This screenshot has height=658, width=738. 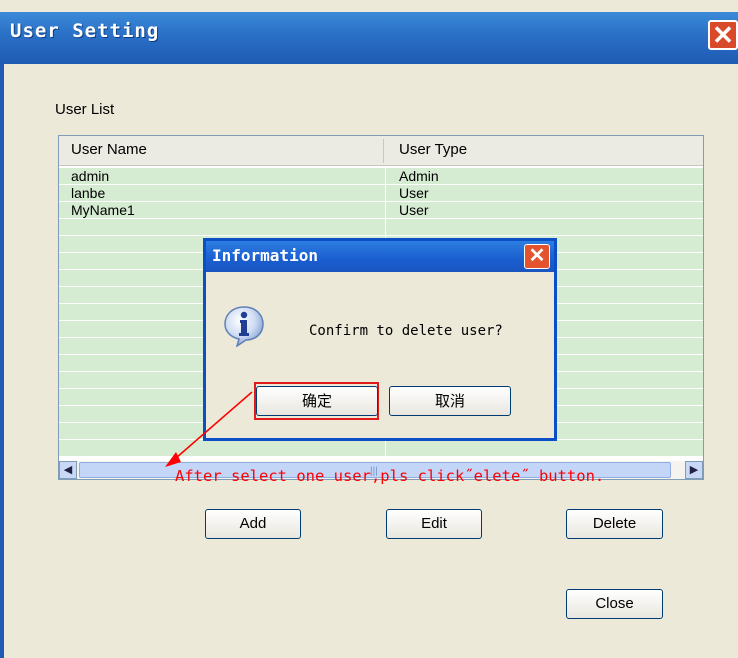 I want to click on chevron-right-icon: ▶, so click(x=694, y=470).